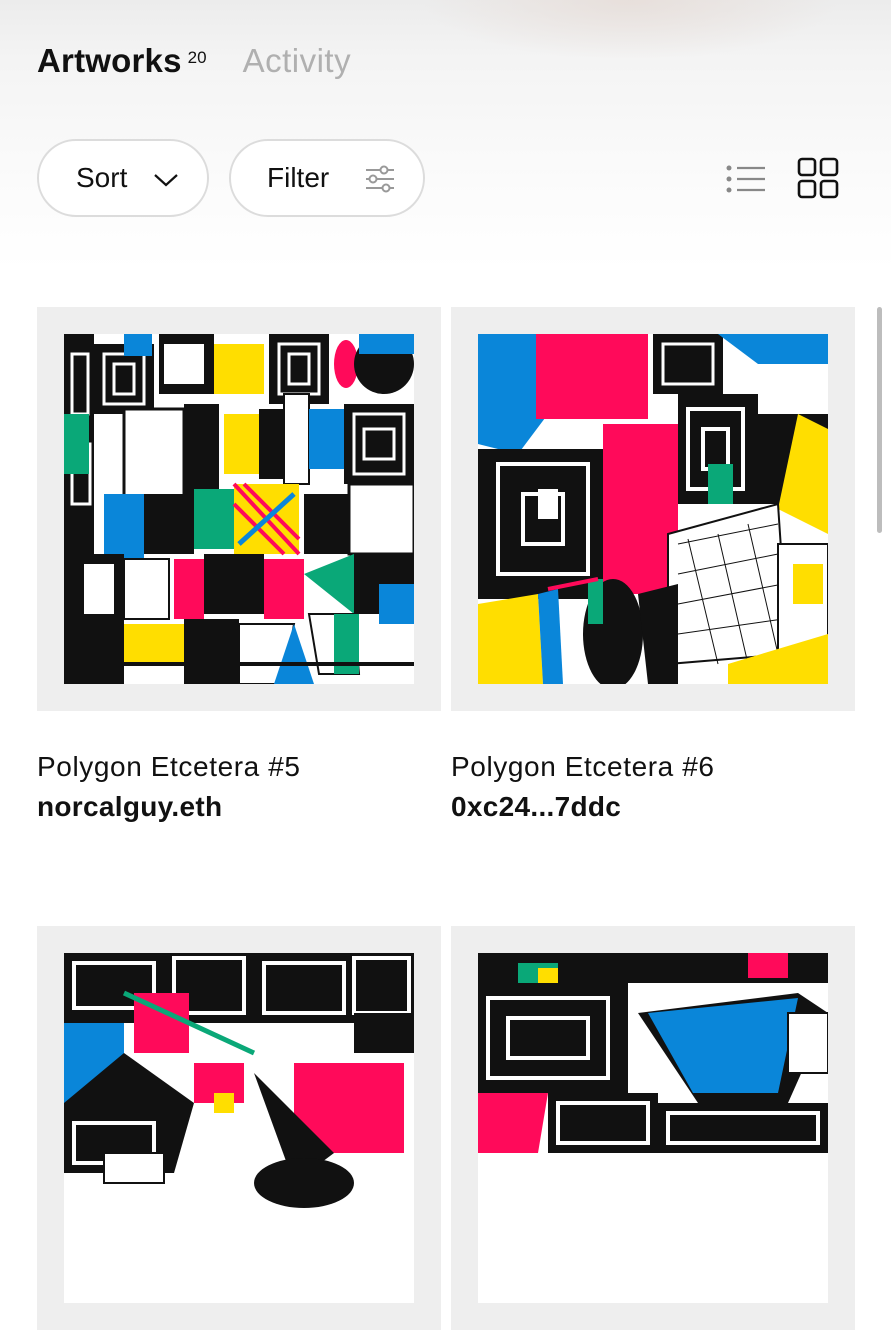 The height and width of the screenshot is (1330, 891). What do you see at coordinates (109, 61) in the screenshot?
I see `tab-artworks: Artworks` at bounding box center [109, 61].